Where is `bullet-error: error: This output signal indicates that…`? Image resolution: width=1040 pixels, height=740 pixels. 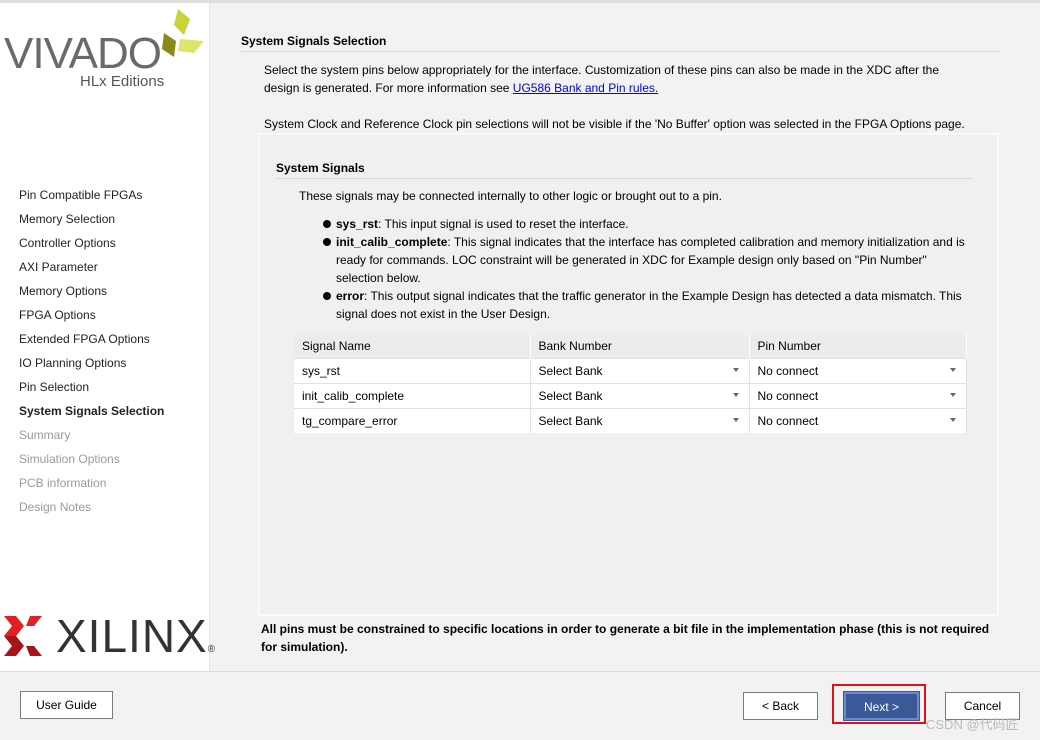
bullet-error: error: This output signal indicates that… is located at coordinates (649, 305).